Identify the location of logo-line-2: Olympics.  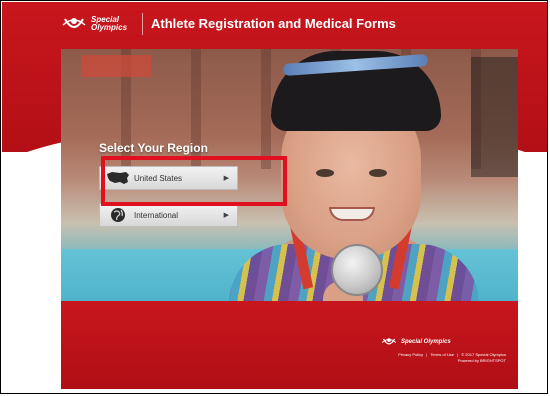
(109, 27).